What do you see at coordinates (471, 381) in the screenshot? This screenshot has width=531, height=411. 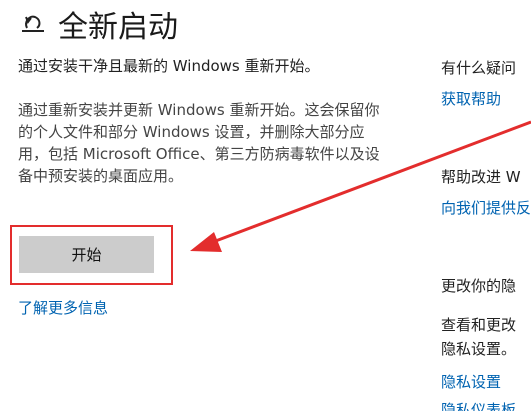 I see `privacy-settings-link: 隐私设置` at bounding box center [471, 381].